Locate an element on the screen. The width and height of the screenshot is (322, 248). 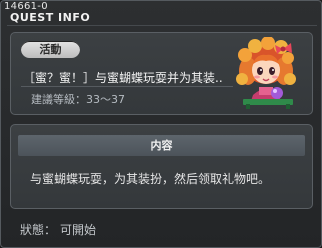
window-title: QUEST INFO is located at coordinates (50, 17).